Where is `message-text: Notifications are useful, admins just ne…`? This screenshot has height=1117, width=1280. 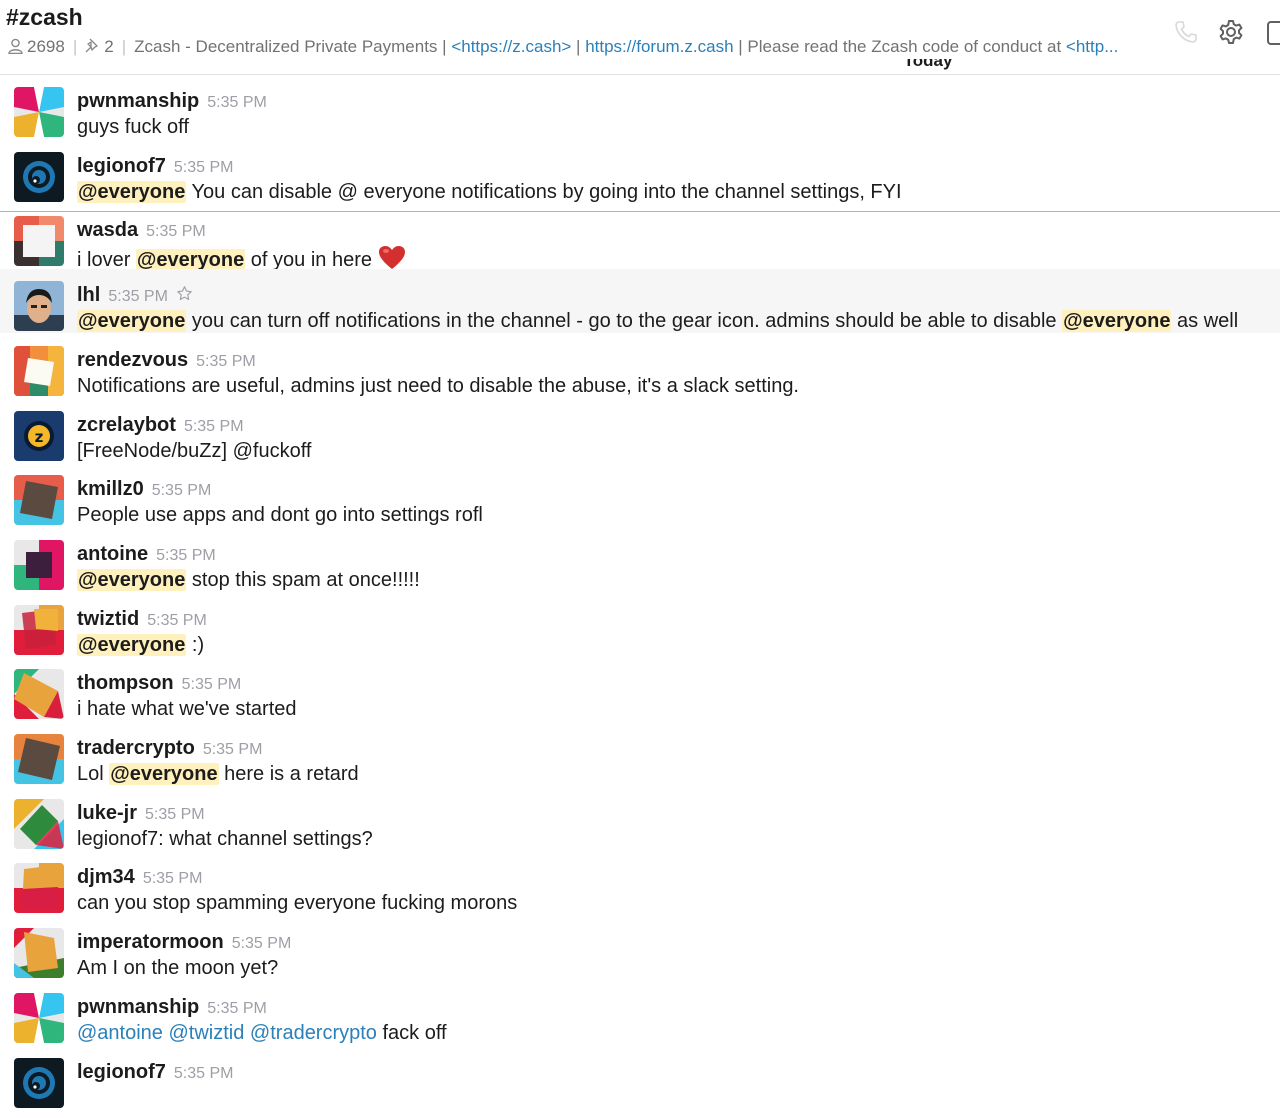
message-text: Notifications are useful, admins just ne… is located at coordinates (438, 386).